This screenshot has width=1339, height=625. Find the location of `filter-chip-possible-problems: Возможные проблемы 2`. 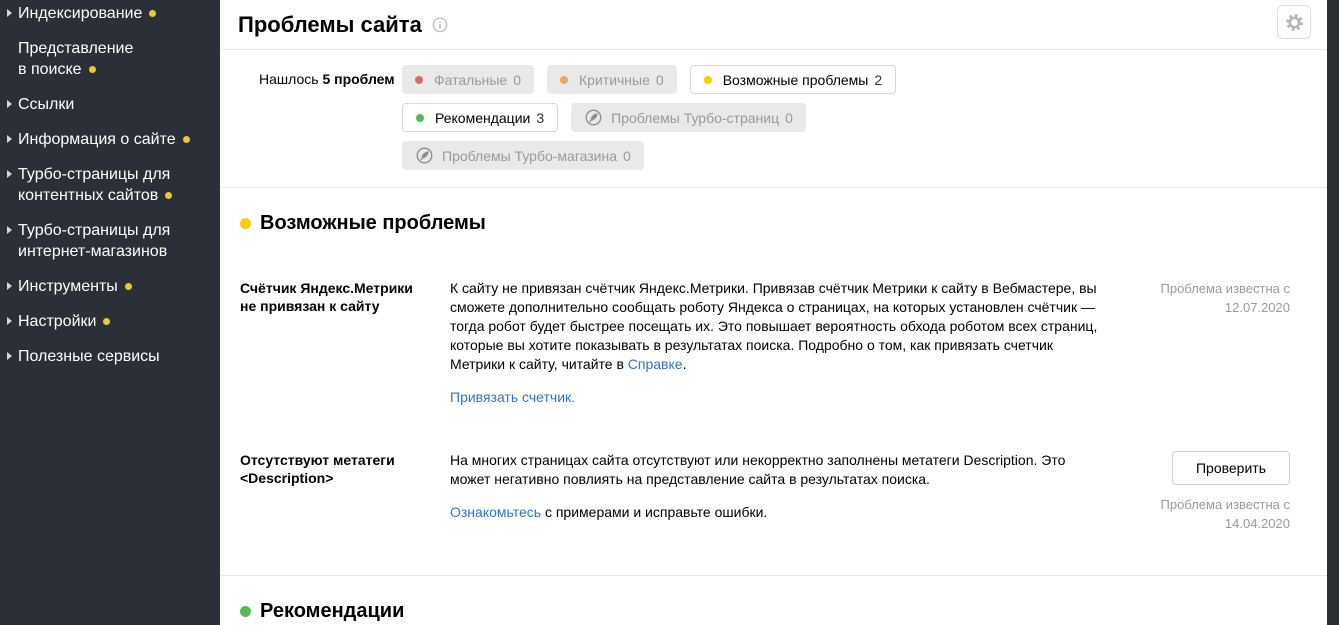

filter-chip-possible-problems: Возможные проблемы 2 is located at coordinates (793, 79).